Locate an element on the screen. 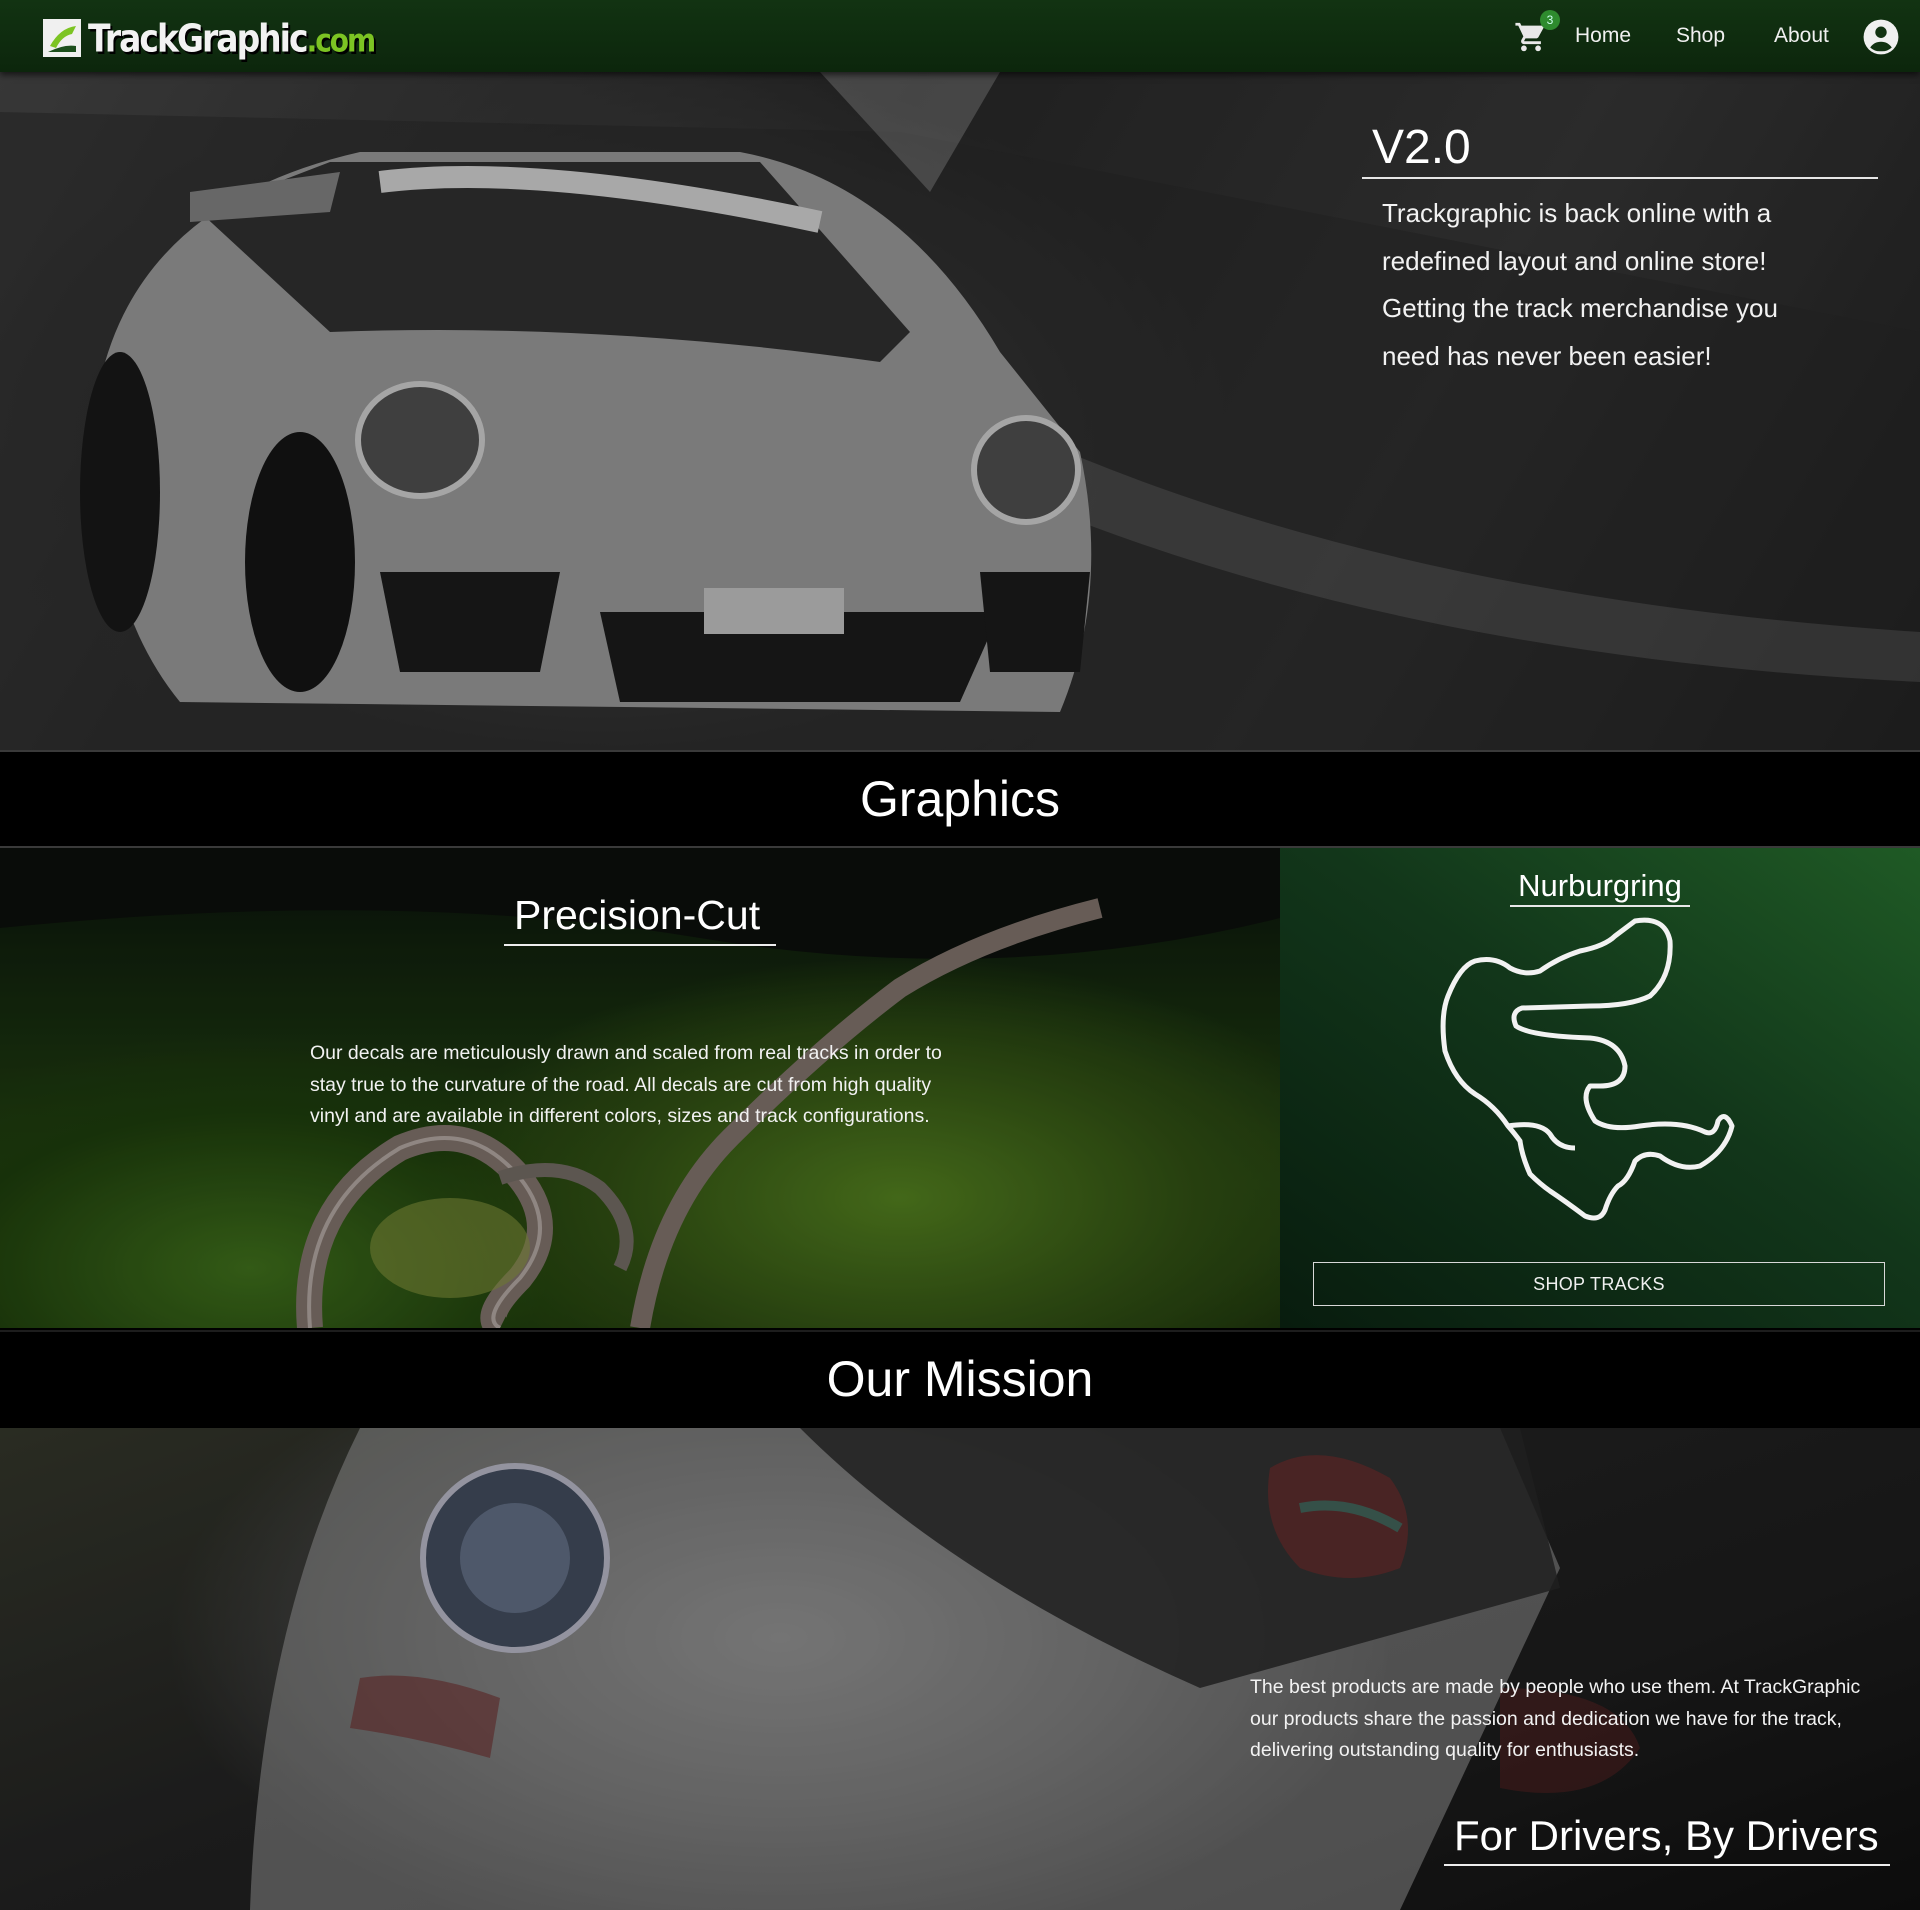 The width and height of the screenshot is (1920, 1910). site-logo: TrackGraphic.com is located at coordinates (209, 38).